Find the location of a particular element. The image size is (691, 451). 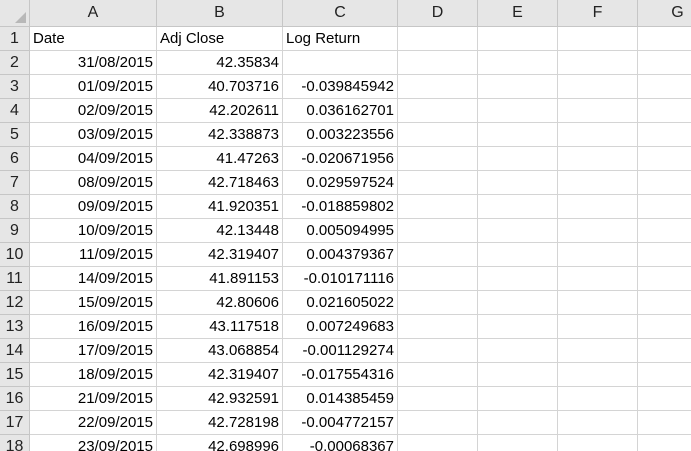

cell-d18 is located at coordinates (438, 443).